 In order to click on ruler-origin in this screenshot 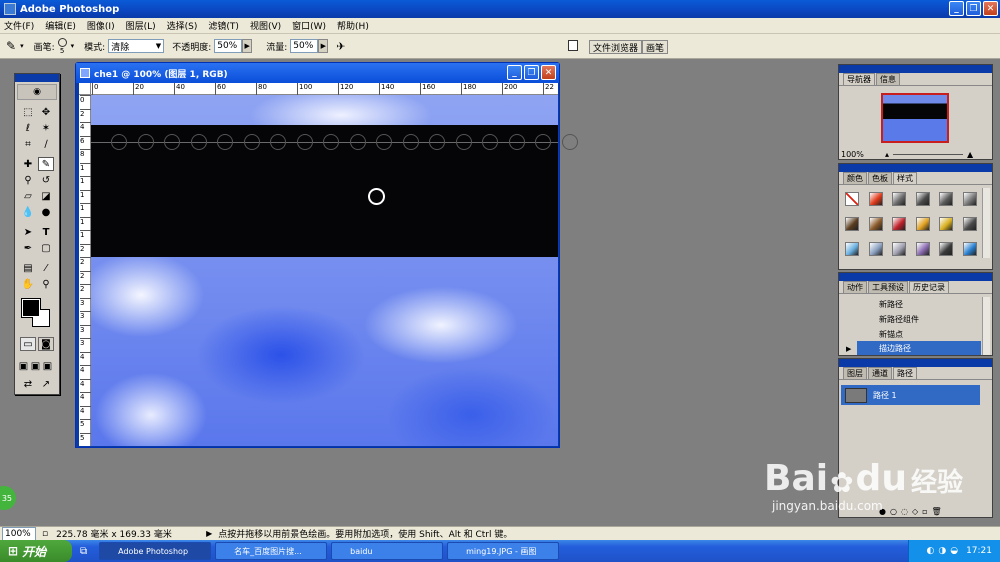, I will do `click(85, 89)`.